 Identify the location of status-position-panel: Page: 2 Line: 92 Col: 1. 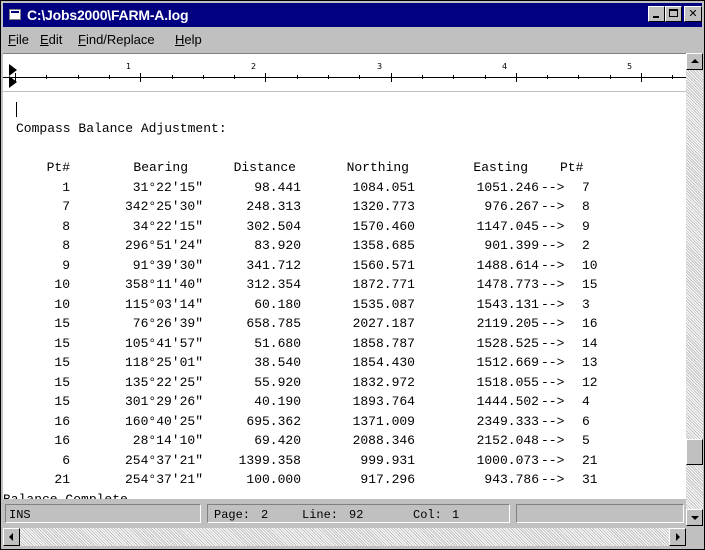
(358, 513).